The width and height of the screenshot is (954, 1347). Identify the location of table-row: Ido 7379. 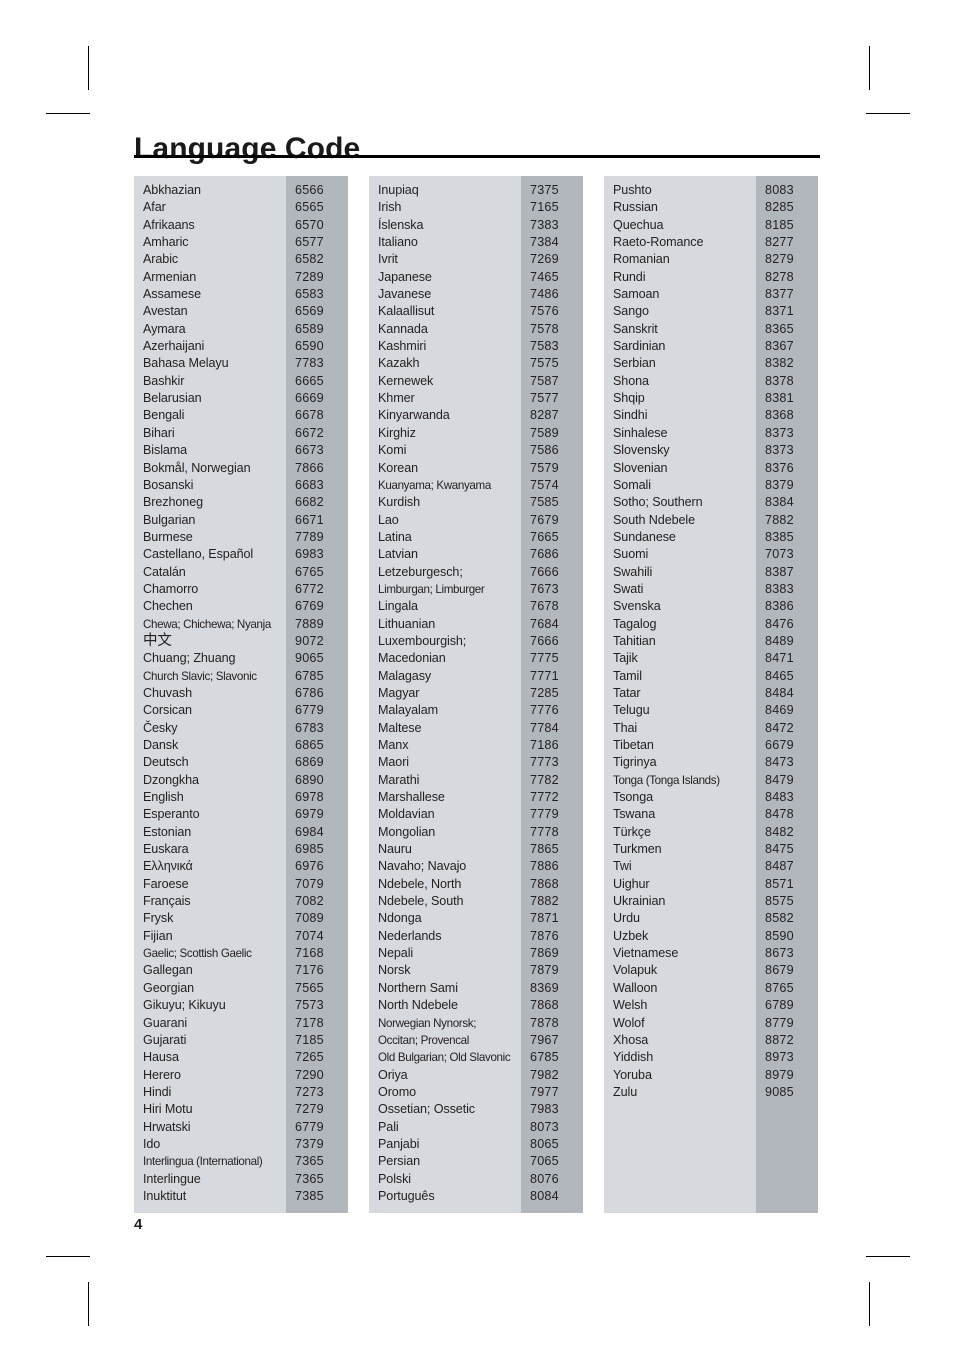
(241, 1144).